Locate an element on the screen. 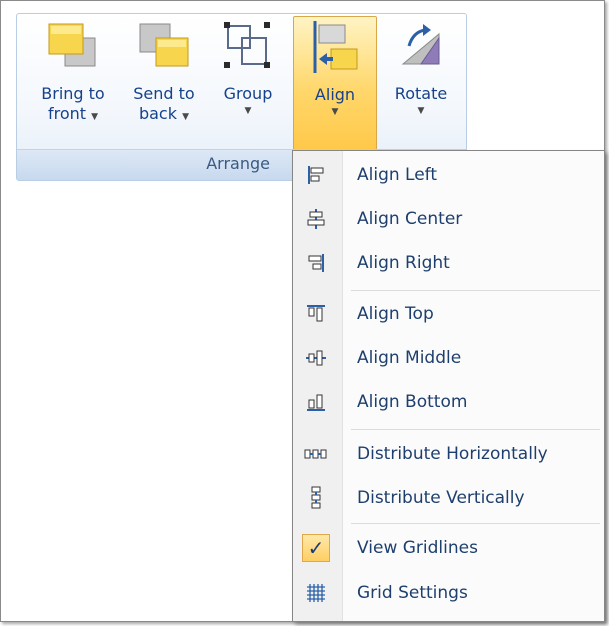 Image resolution: width=609 pixels, height=626 pixels. distribute-vertically-icon is located at coordinates (316, 498).